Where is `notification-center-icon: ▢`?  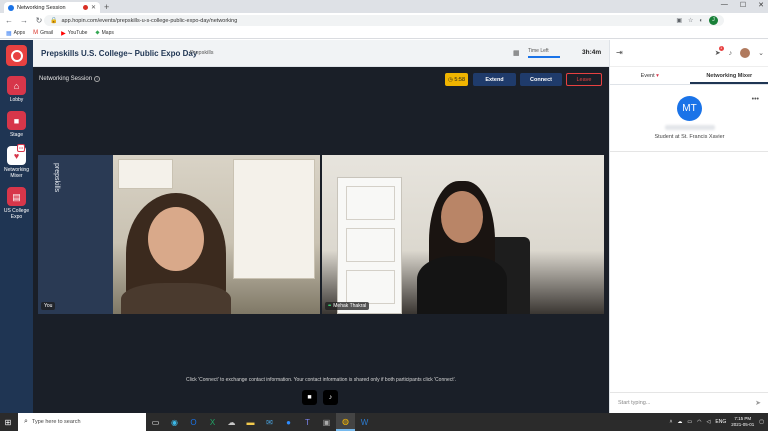
notification-center-icon: ▢ is located at coordinates (761, 422).